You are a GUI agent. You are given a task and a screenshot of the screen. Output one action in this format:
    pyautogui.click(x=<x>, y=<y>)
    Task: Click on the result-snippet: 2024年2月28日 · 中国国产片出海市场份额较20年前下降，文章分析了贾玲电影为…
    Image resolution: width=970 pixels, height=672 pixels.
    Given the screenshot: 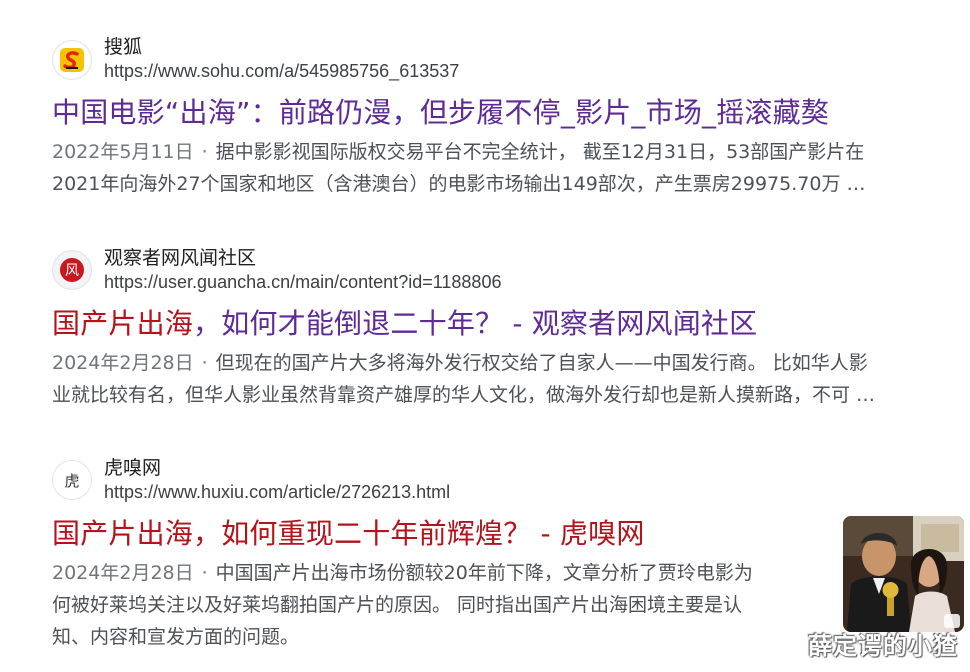 What is the action you would take?
    pyautogui.click(x=402, y=605)
    